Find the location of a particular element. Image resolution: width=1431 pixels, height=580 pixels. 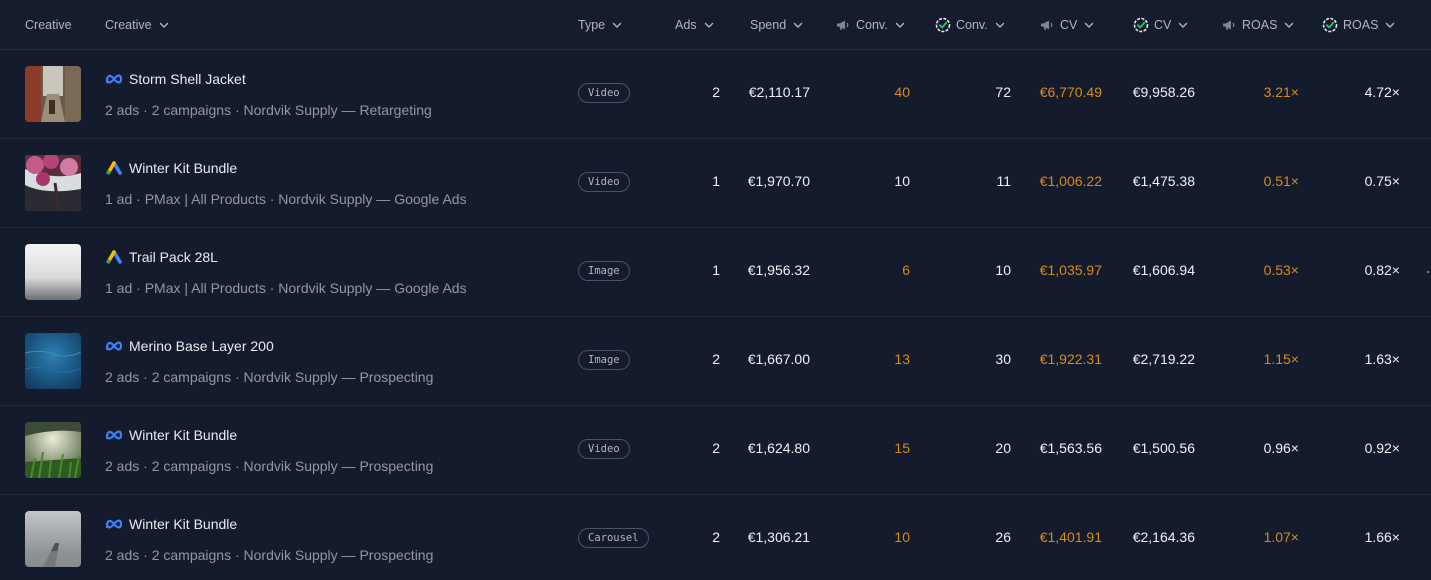

google-ads-icon is located at coordinates (114, 168).